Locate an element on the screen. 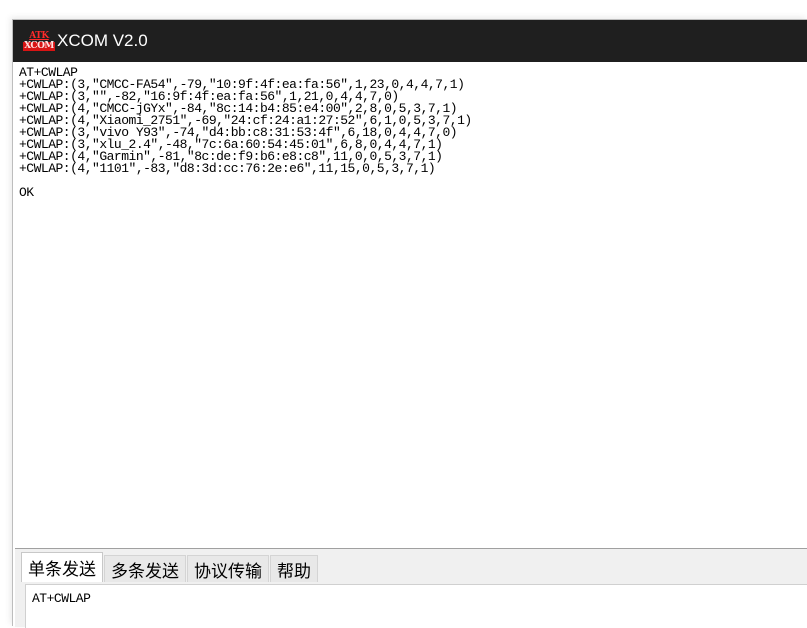 The image size is (807, 628). send-panel: 单条发送 多条发送 协议传输 帮助 AT+CWLAP is located at coordinates (411, 588).